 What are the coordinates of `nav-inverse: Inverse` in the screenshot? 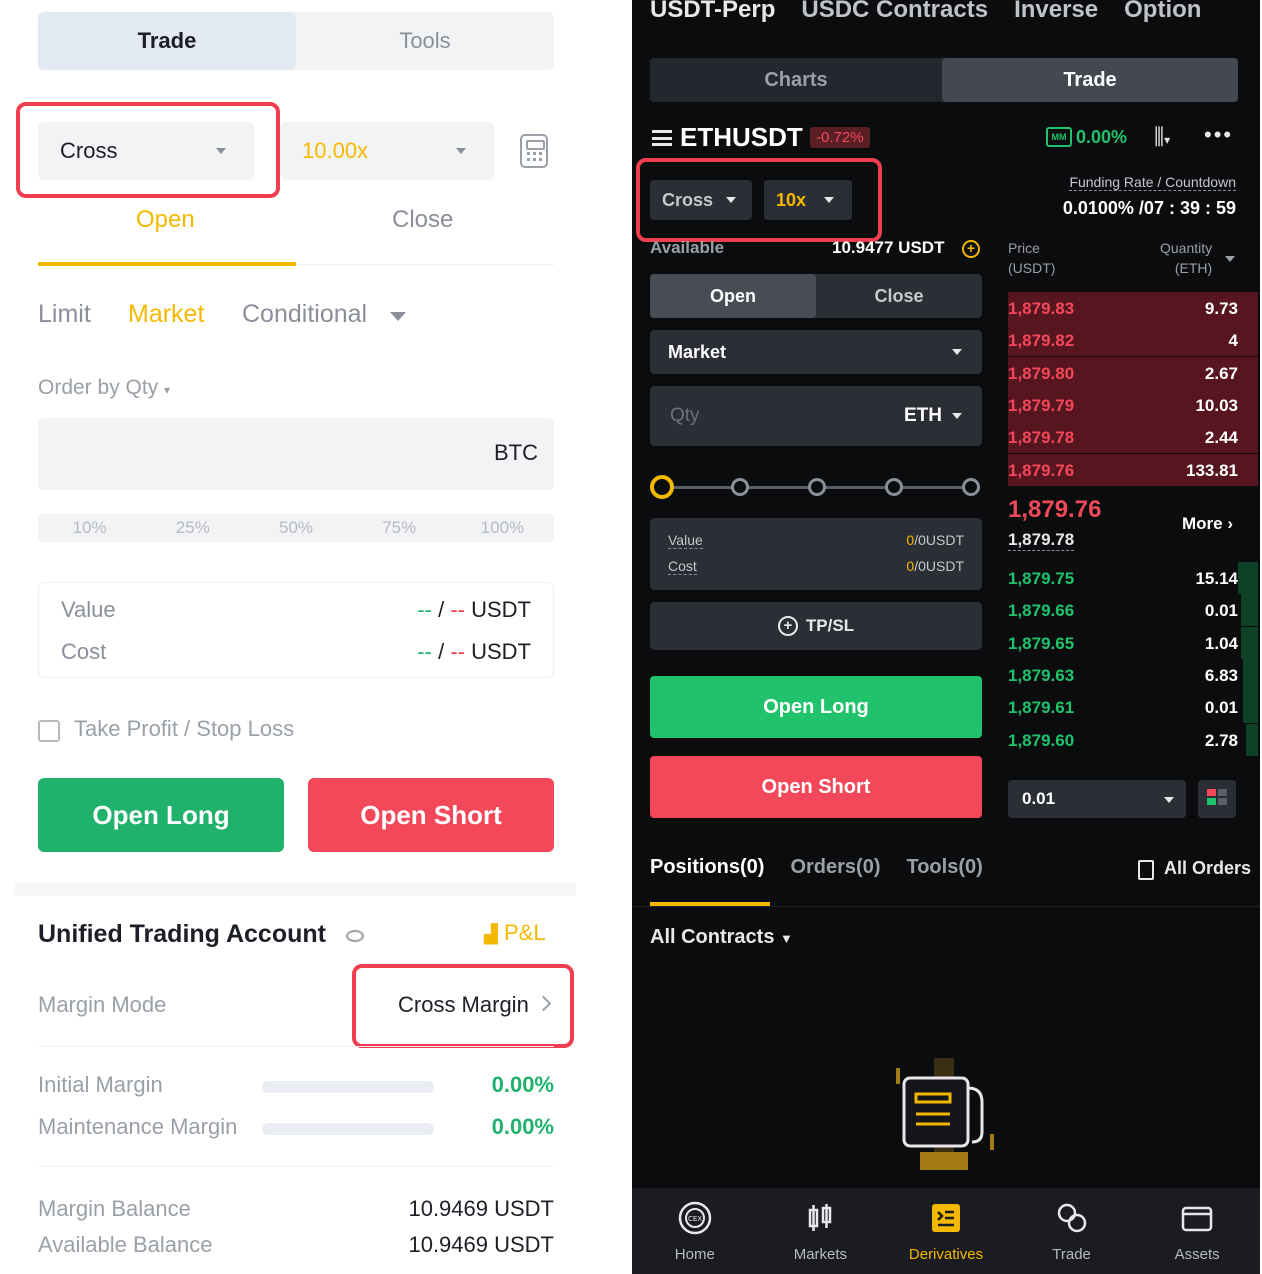 It's located at (1056, 12).